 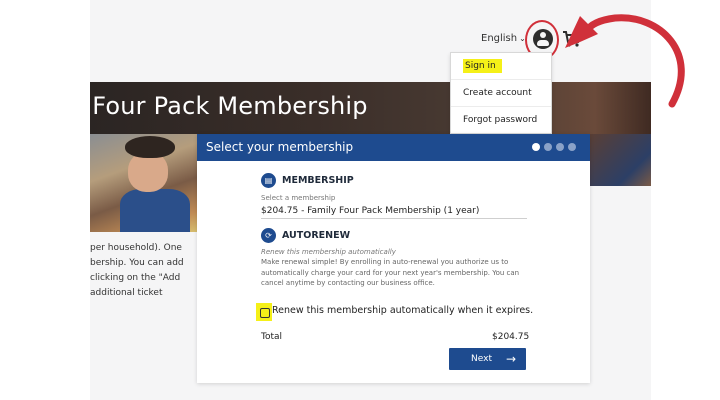 What do you see at coordinates (370, 108) in the screenshot?
I see `hero-banner: y Four Pack Membership` at bounding box center [370, 108].